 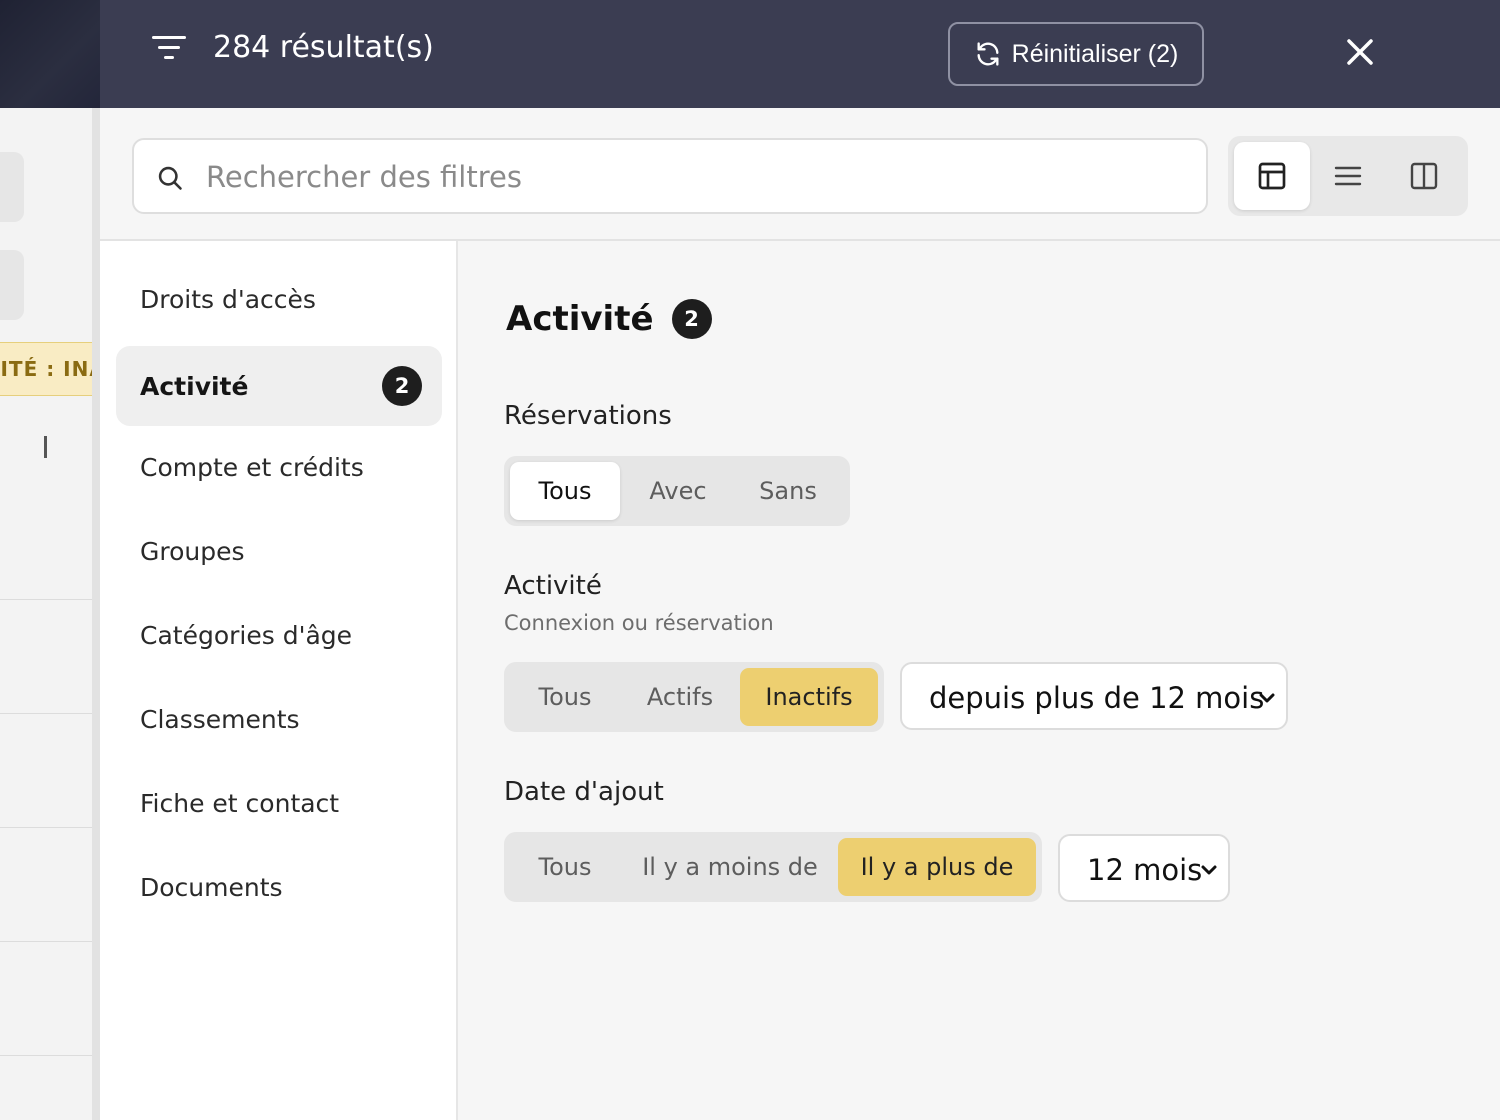 I want to click on sidebar-item-label: Classements, so click(x=220, y=719).